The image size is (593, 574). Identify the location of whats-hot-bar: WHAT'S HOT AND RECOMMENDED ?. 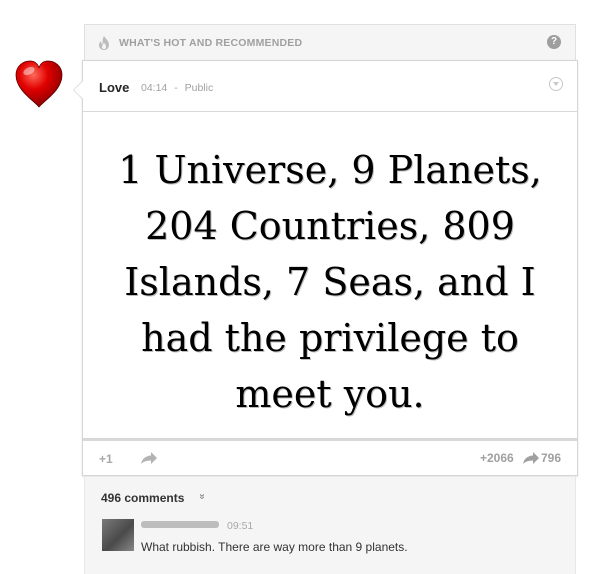
(330, 42).